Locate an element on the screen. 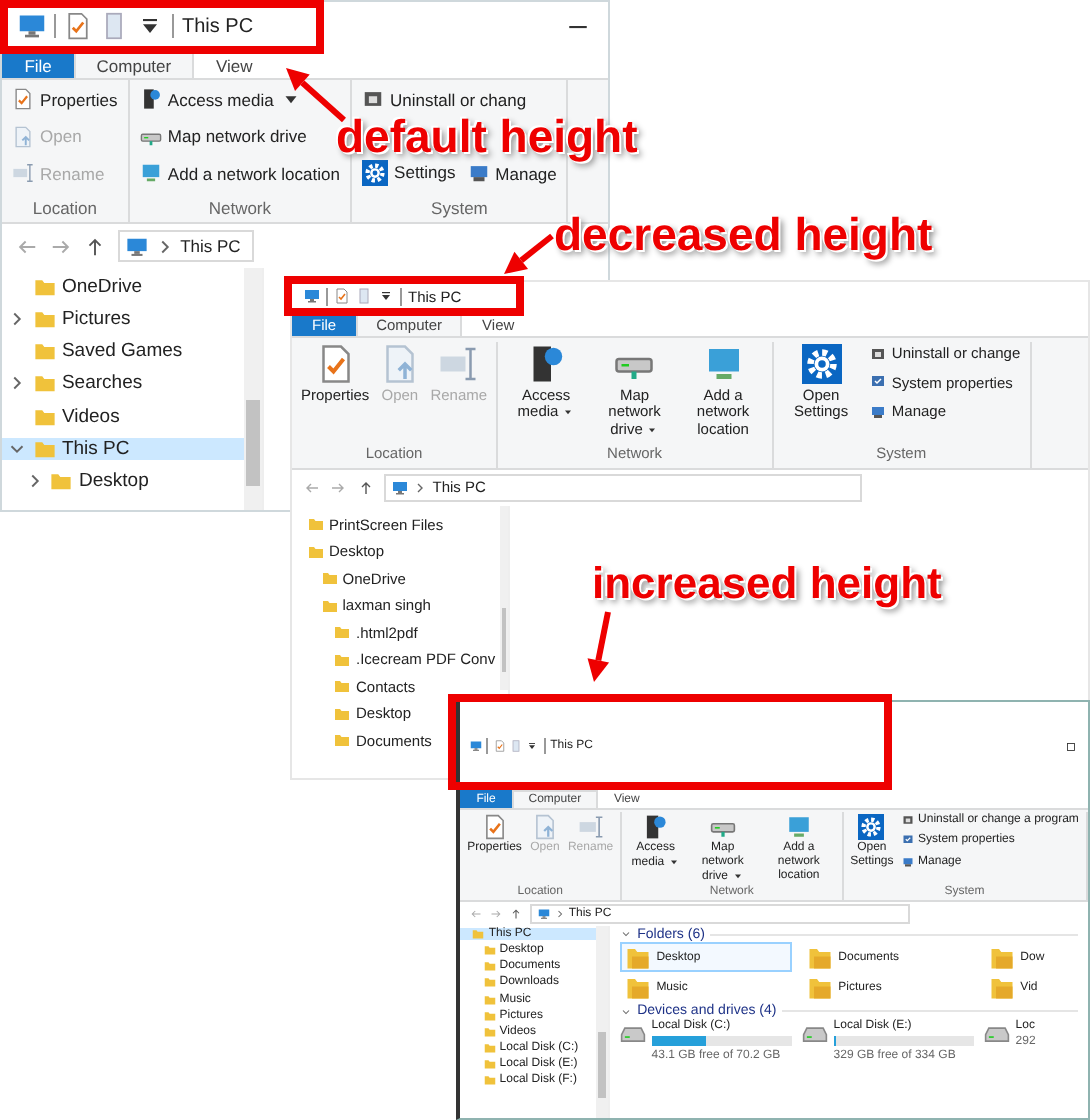 This screenshot has height=1120, width=1090. group-label: System is located at coordinates (459, 208).